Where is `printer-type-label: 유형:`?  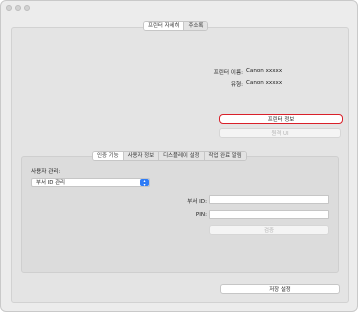 printer-type-label: 유형: is located at coordinates (236, 85).